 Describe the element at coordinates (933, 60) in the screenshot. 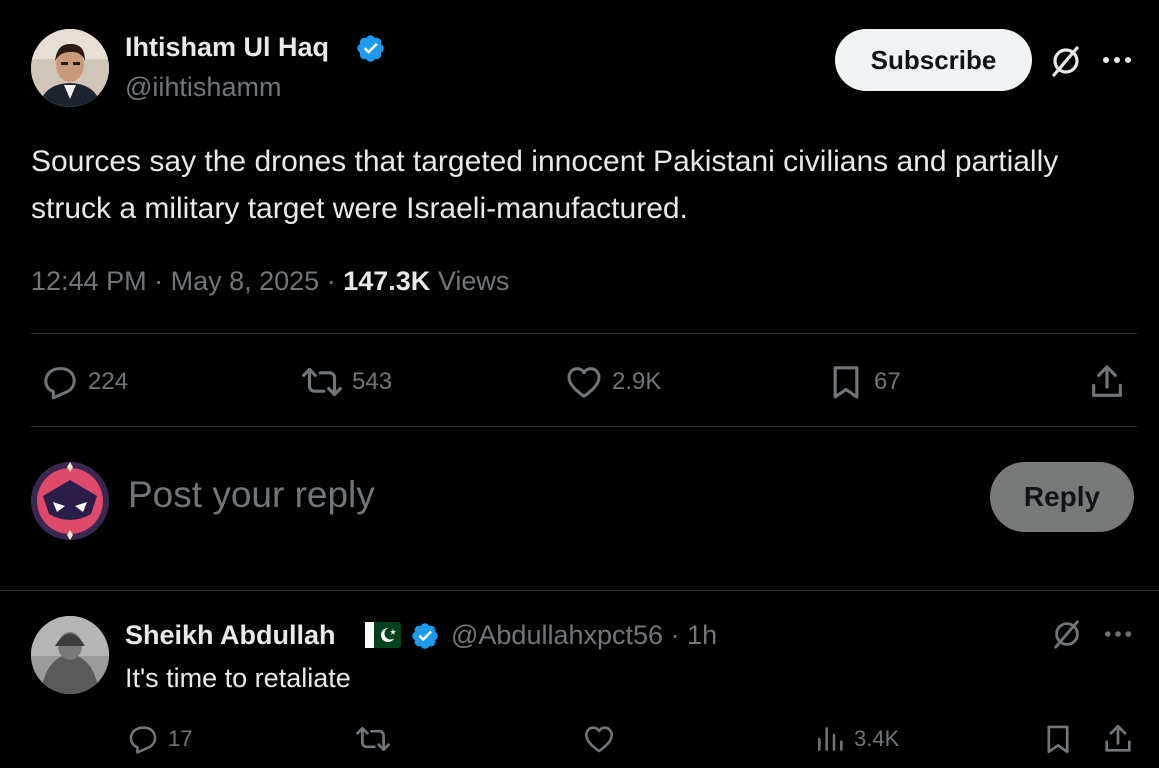

I see `subscribe-button: Subscribe` at that location.